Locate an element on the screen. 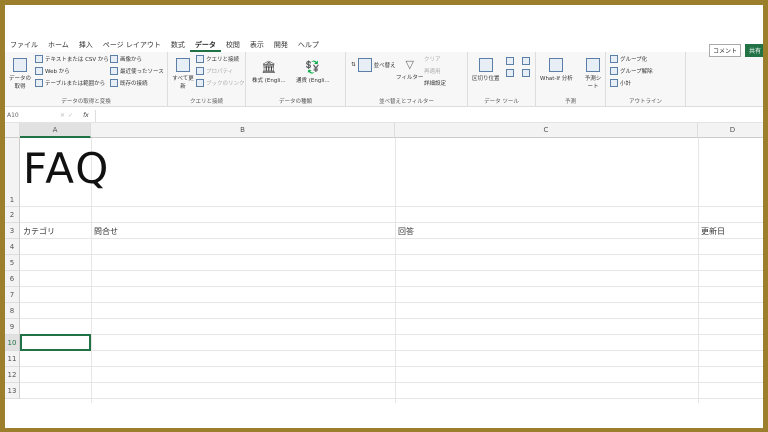 Image resolution: width=768 pixels, height=432 pixels. recent-icon is located at coordinates (114, 71).